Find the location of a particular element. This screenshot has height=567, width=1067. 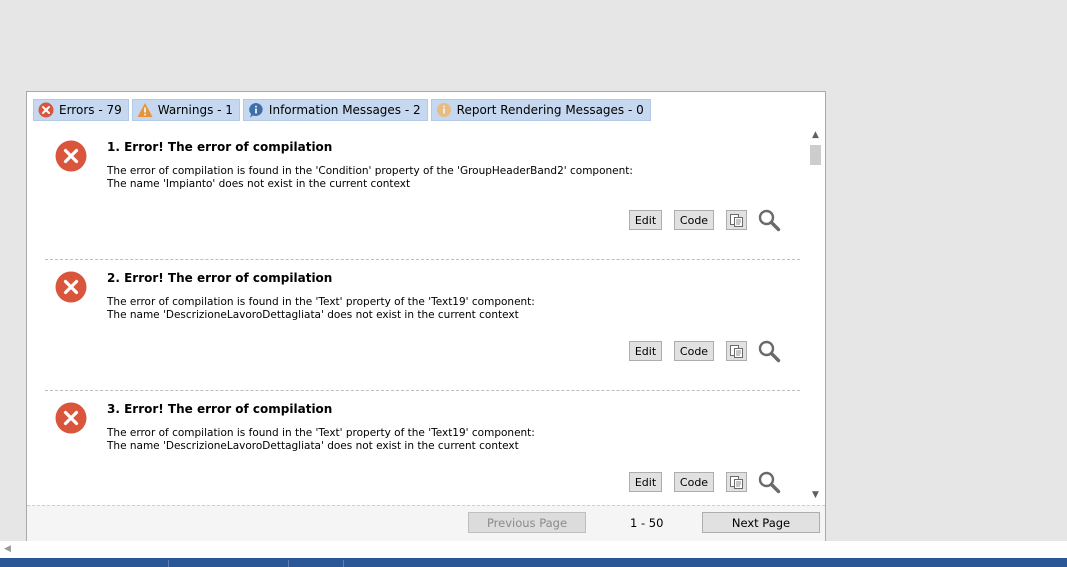

previous-page-button: Previous Page is located at coordinates (527, 522).